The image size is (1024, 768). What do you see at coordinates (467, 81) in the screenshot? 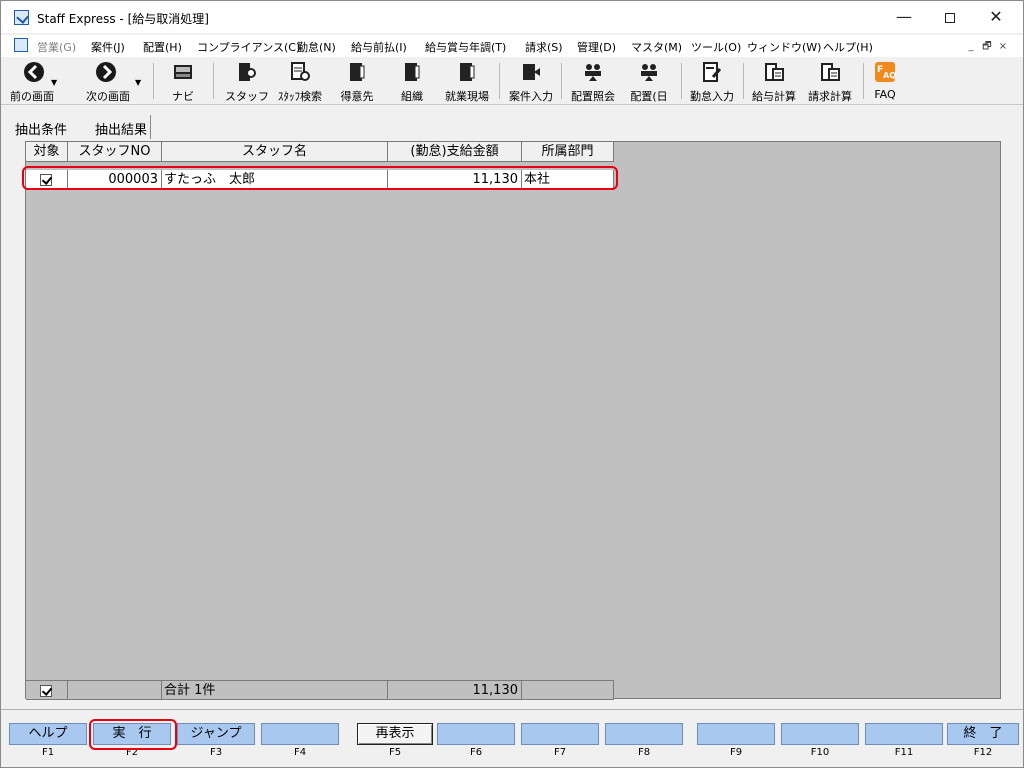
I see `toolbar-worksite-button: 就業現場` at bounding box center [467, 81].